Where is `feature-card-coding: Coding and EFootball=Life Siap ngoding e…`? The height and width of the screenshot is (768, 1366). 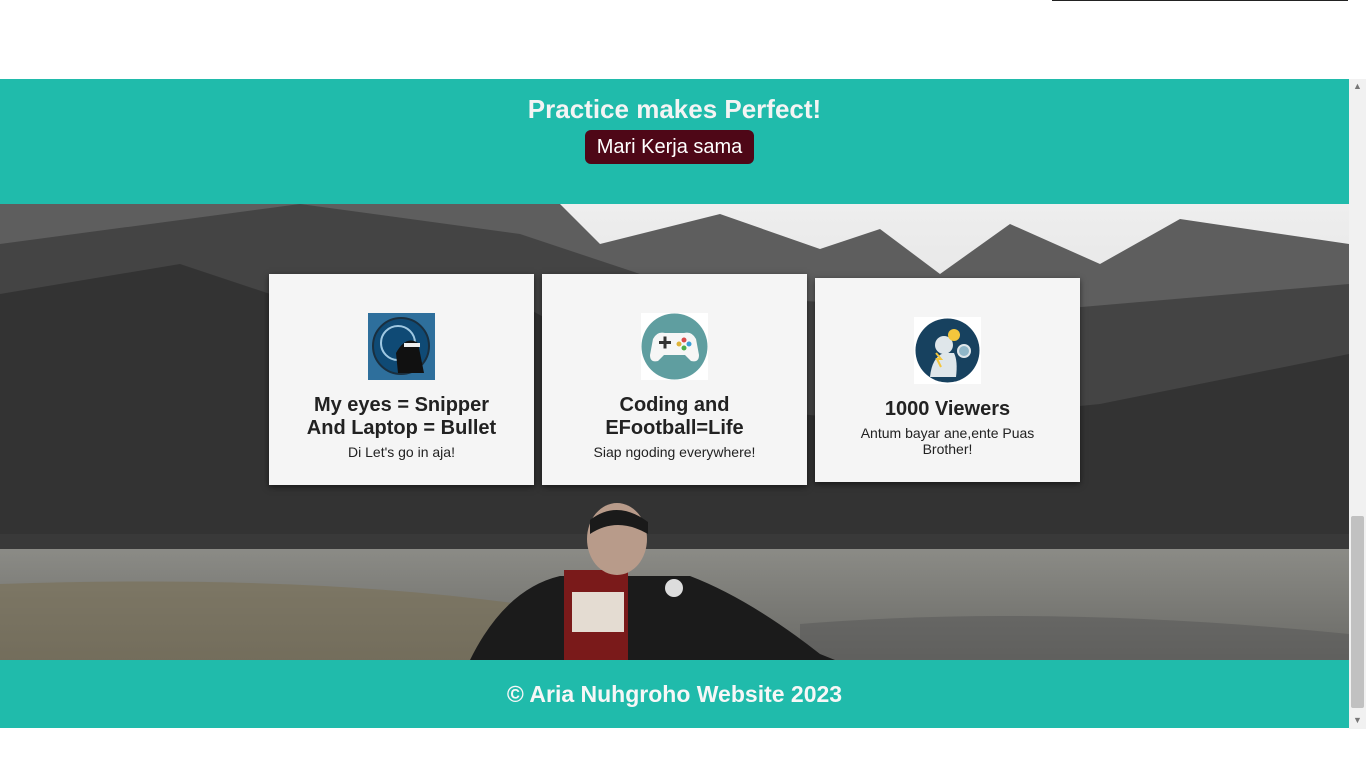
feature-card-coding: Coding and EFootball=Life Siap ngoding e… is located at coordinates (674, 379).